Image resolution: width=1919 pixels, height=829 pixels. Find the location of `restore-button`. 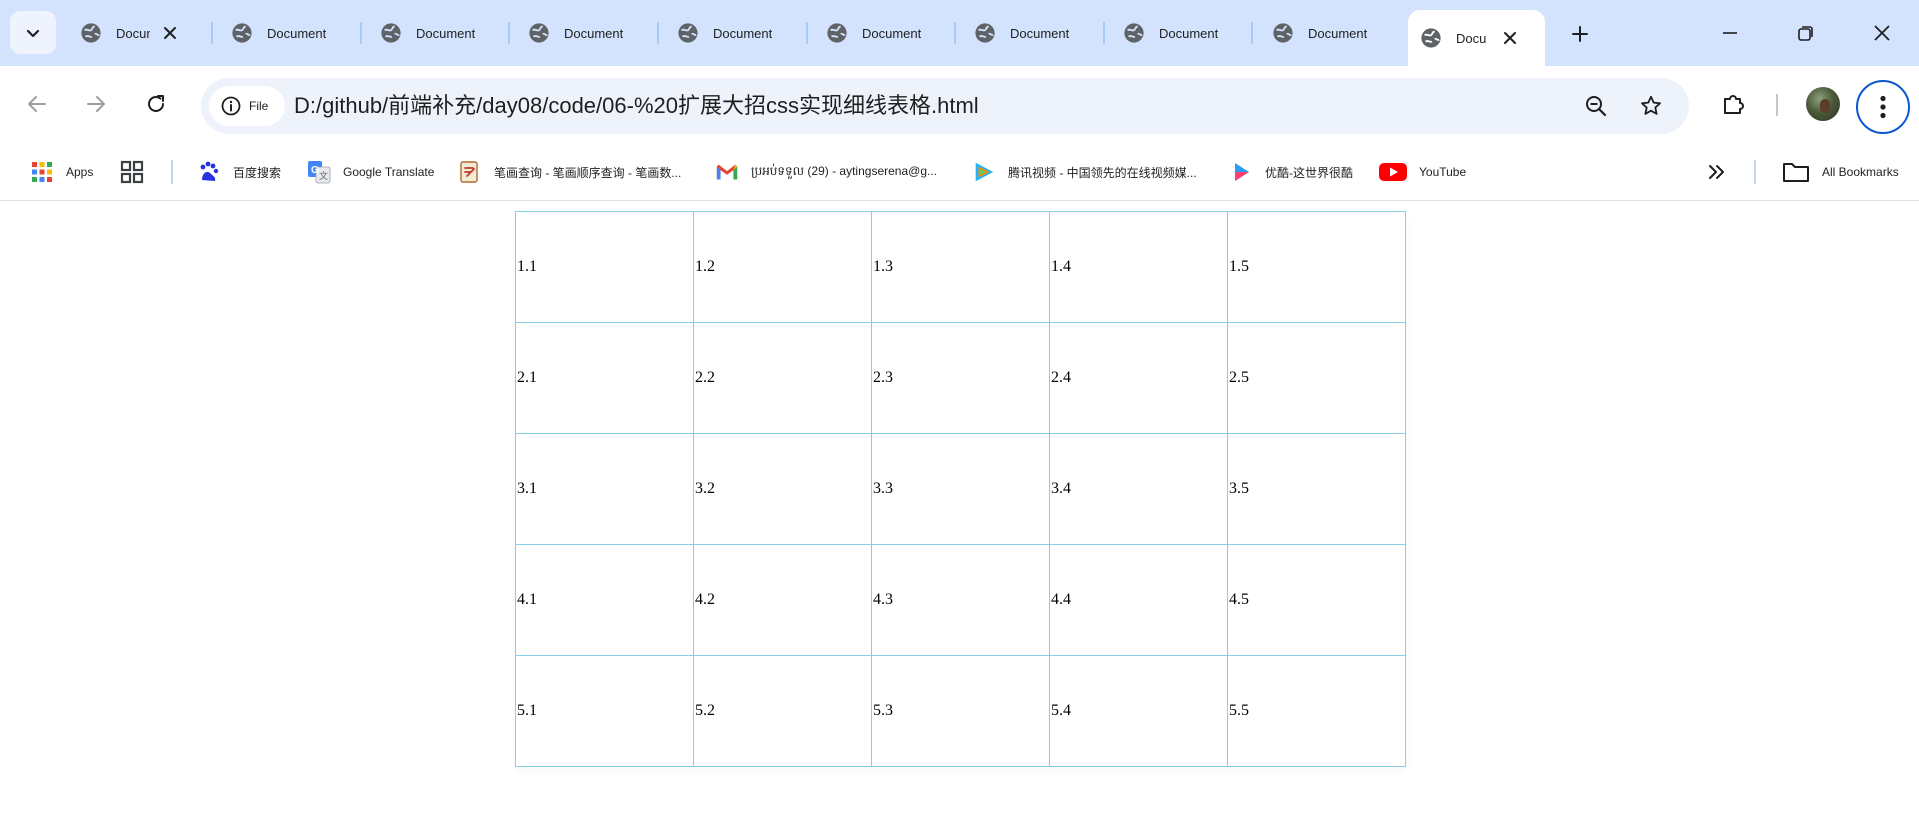

restore-button is located at coordinates (1806, 33).